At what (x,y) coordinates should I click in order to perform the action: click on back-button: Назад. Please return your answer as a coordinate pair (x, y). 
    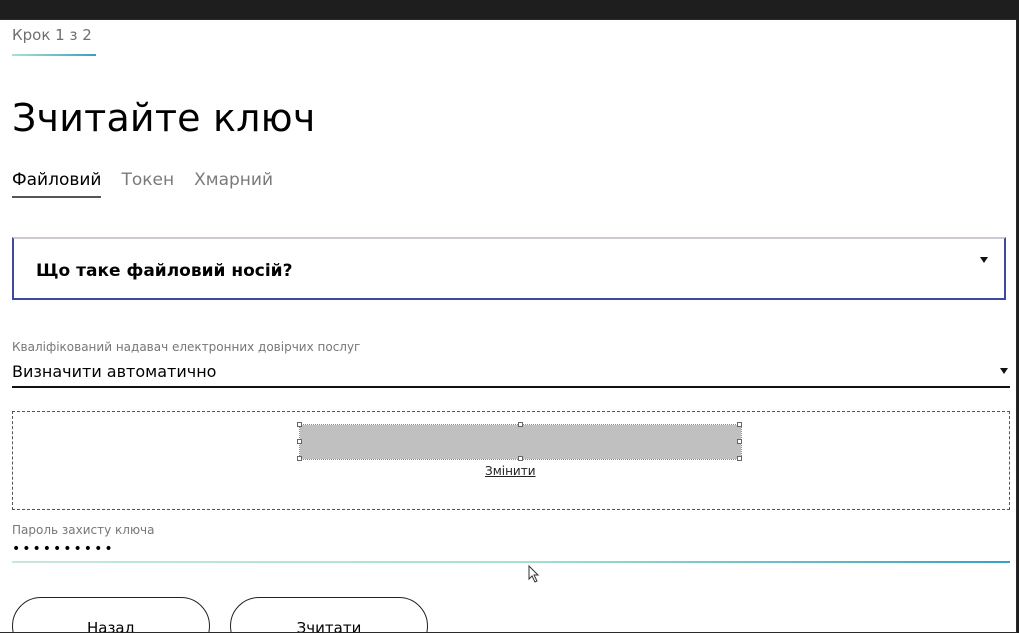
    Looking at the image, I should click on (111, 614).